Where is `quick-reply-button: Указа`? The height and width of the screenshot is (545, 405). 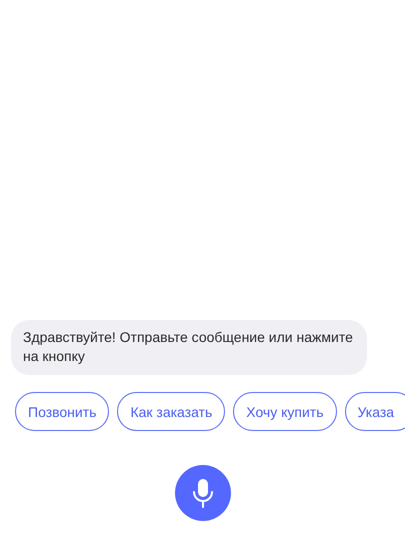 quick-reply-button: Указа is located at coordinates (374, 411).